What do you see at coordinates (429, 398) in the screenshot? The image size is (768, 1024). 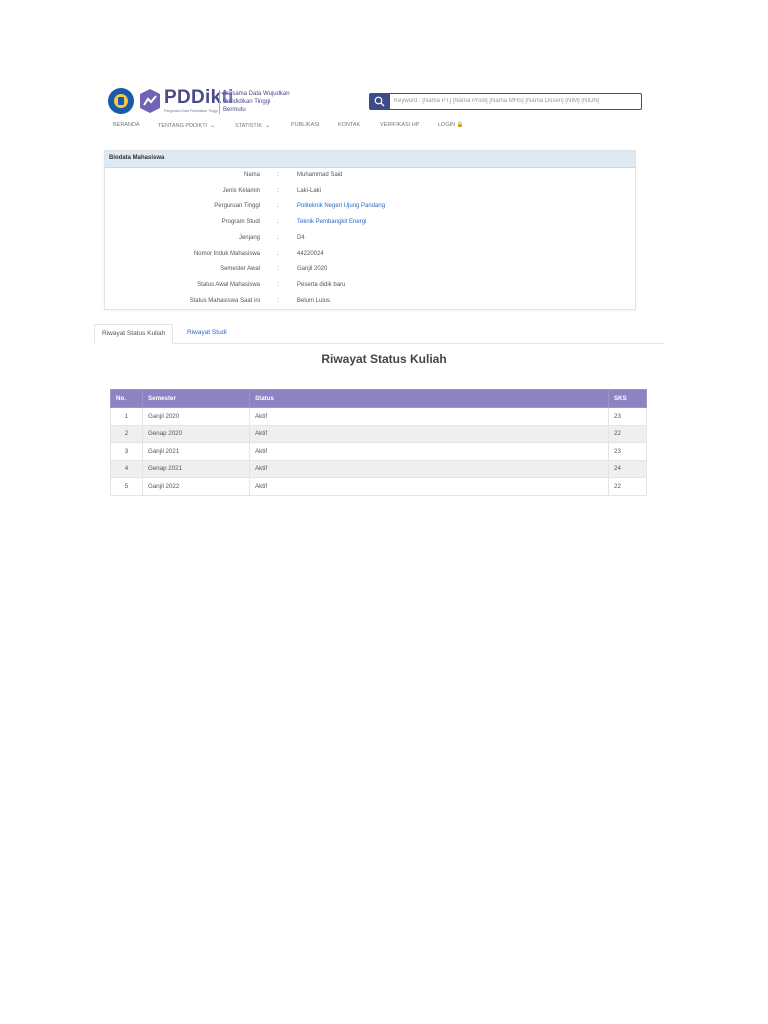 I see `column-header-status: Status` at bounding box center [429, 398].